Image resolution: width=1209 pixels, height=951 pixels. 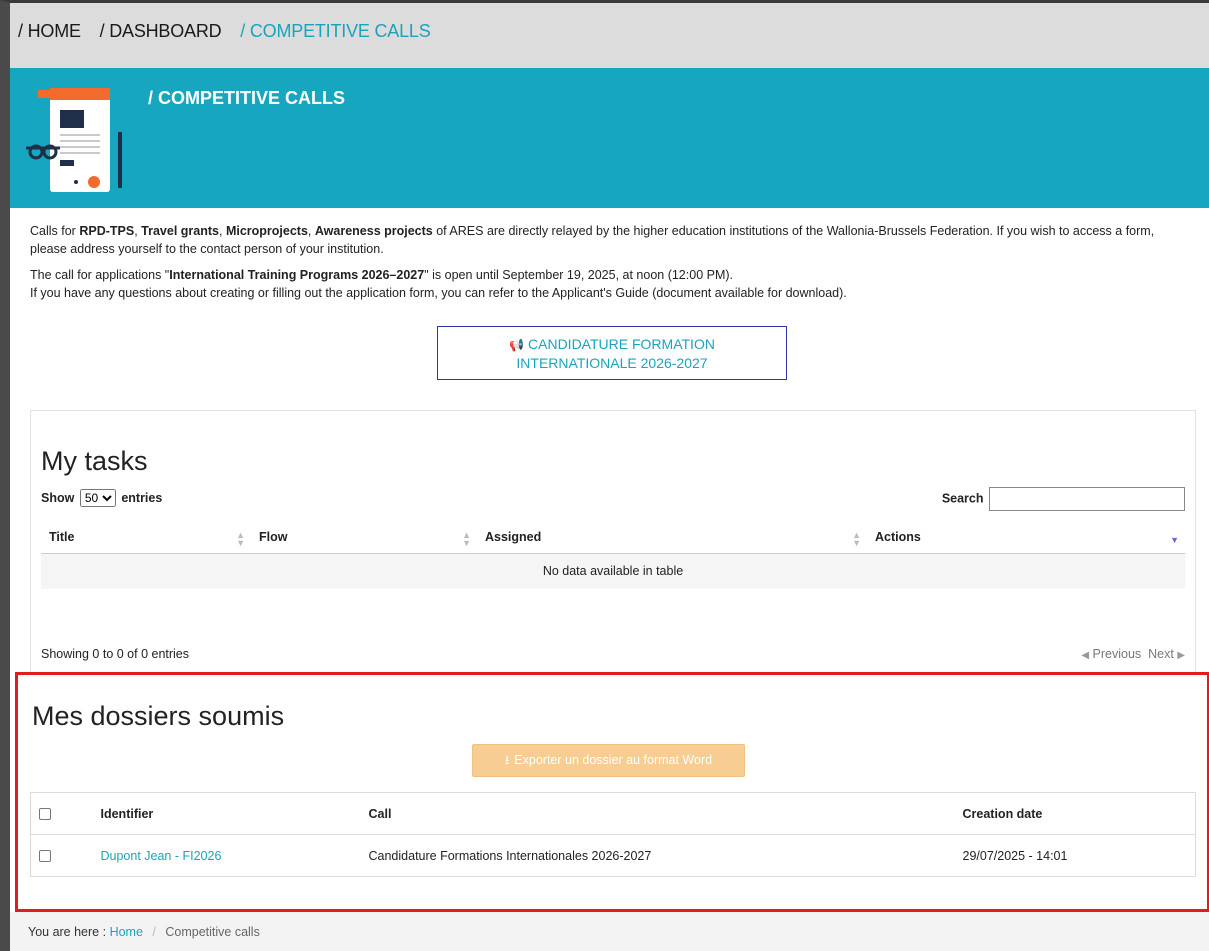 I want to click on column-assigned: Assigned ▲ ▼, so click(x=672, y=537).